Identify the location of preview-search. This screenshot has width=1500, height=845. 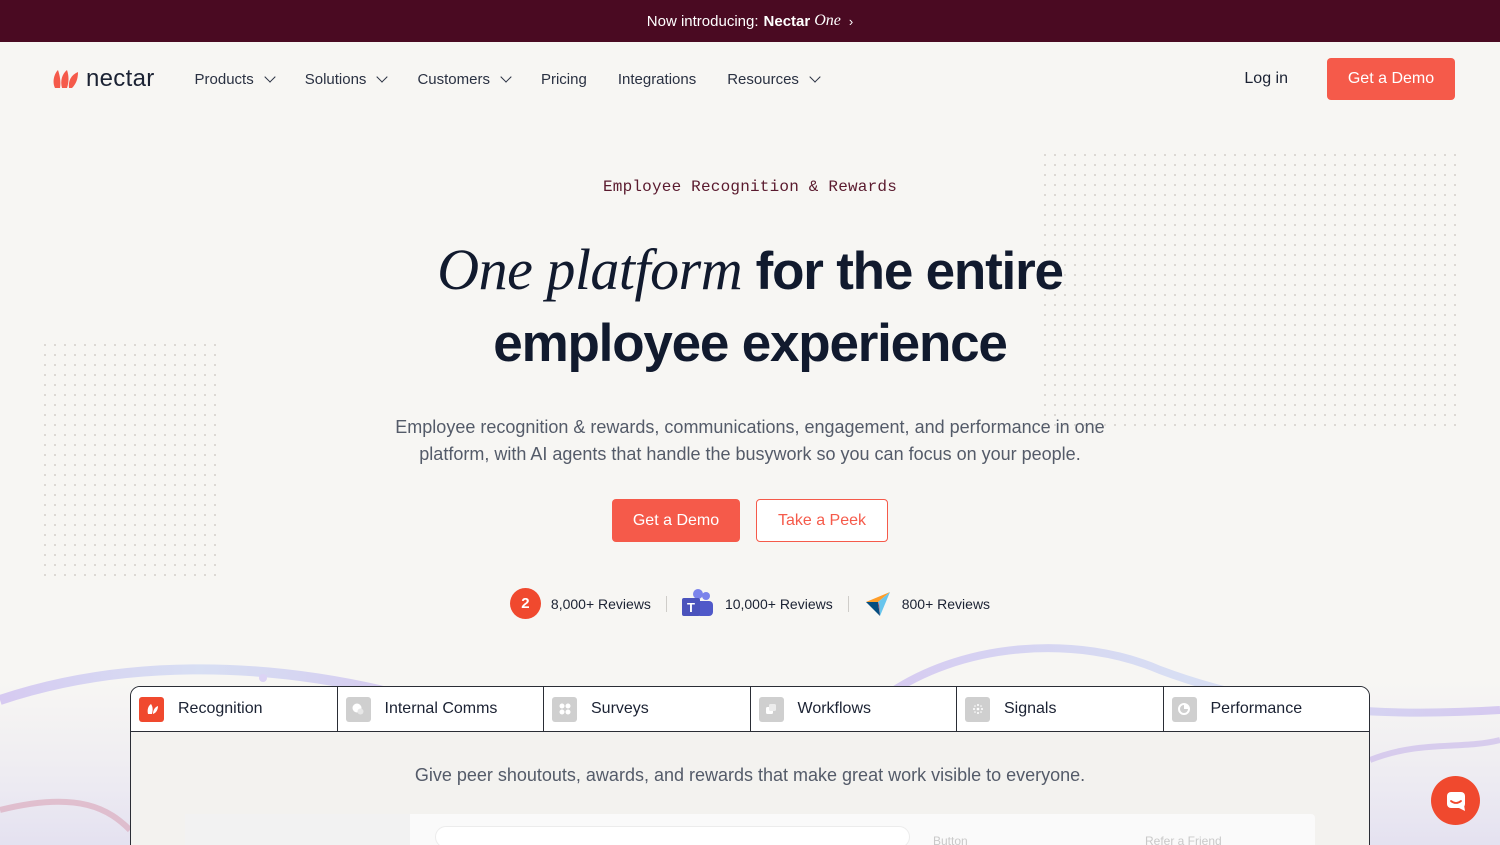
(672, 835).